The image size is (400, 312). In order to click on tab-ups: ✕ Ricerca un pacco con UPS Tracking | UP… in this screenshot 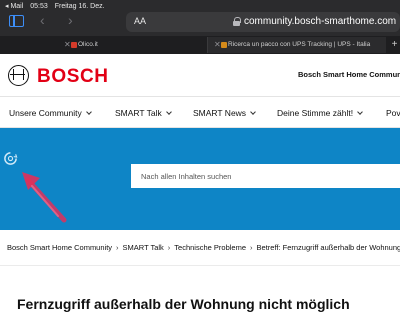, I will do `click(297, 45)`.